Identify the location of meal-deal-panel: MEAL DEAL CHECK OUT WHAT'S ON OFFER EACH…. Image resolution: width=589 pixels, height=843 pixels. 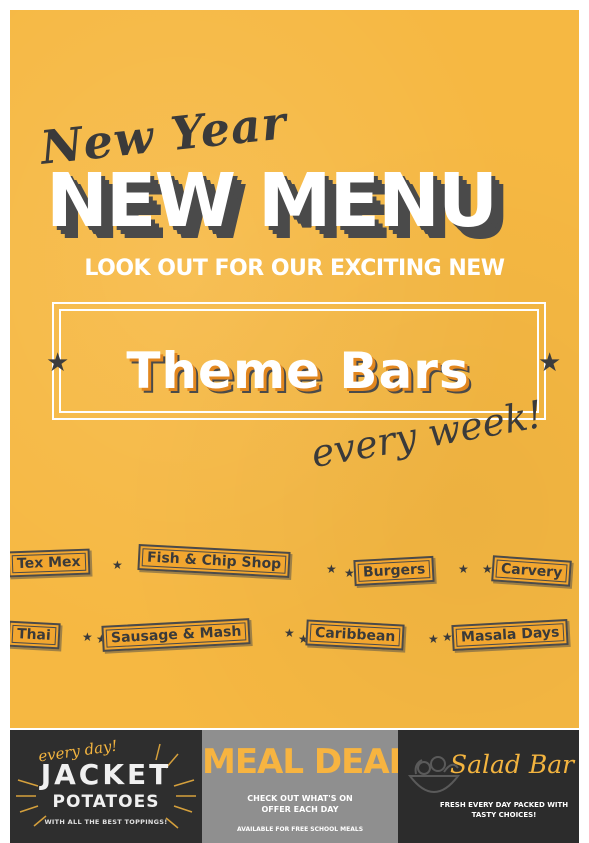
(300, 786).